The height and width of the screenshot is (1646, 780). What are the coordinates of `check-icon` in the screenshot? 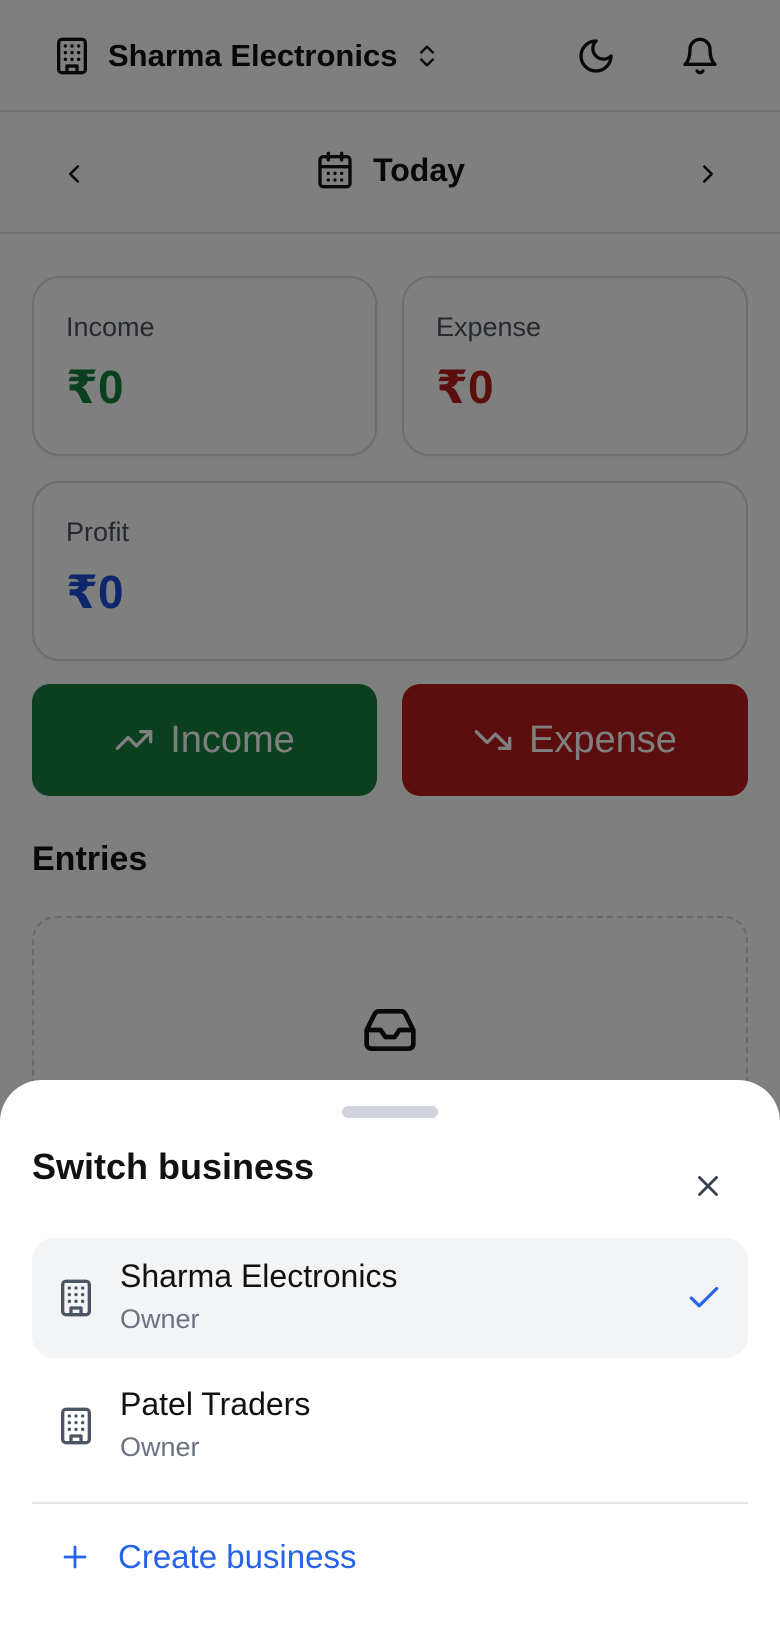 It's located at (704, 1298).